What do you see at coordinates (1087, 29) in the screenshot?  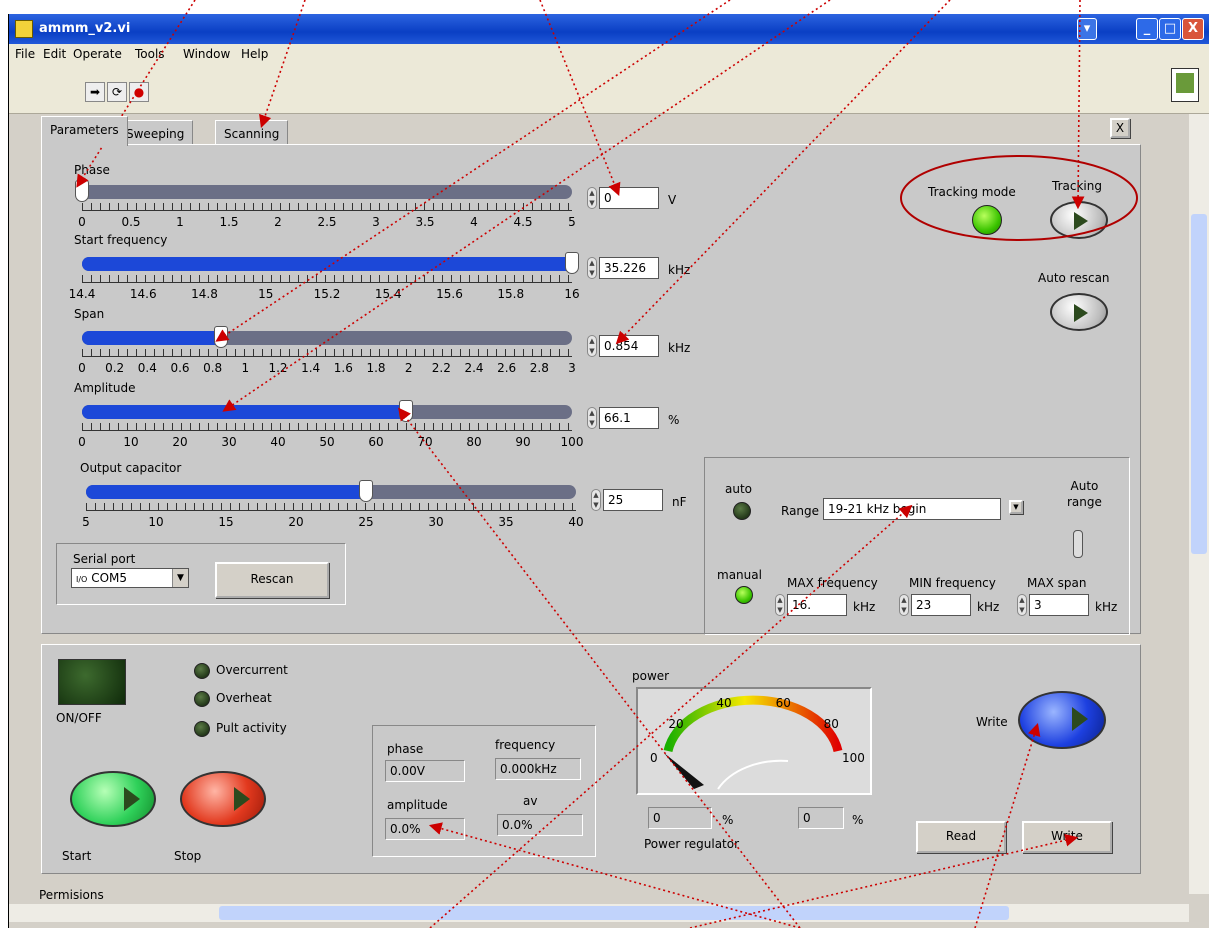 I see `dropdown-icon: ▾` at bounding box center [1087, 29].